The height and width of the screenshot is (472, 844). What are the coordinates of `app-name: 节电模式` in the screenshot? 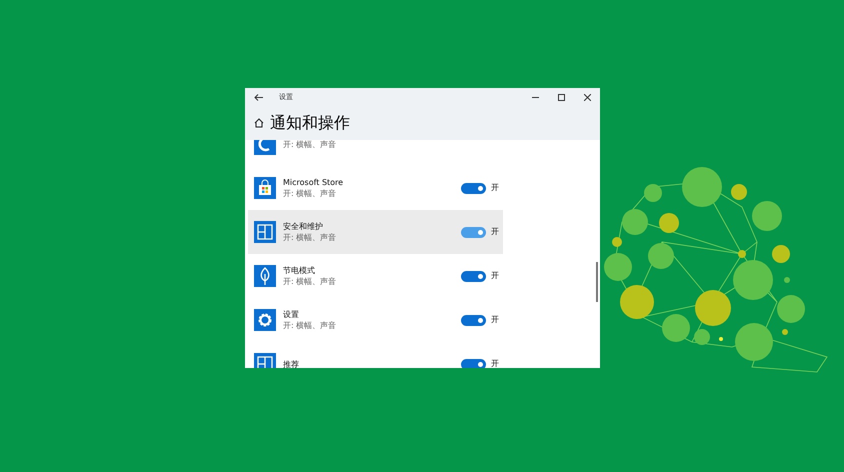 It's located at (299, 270).